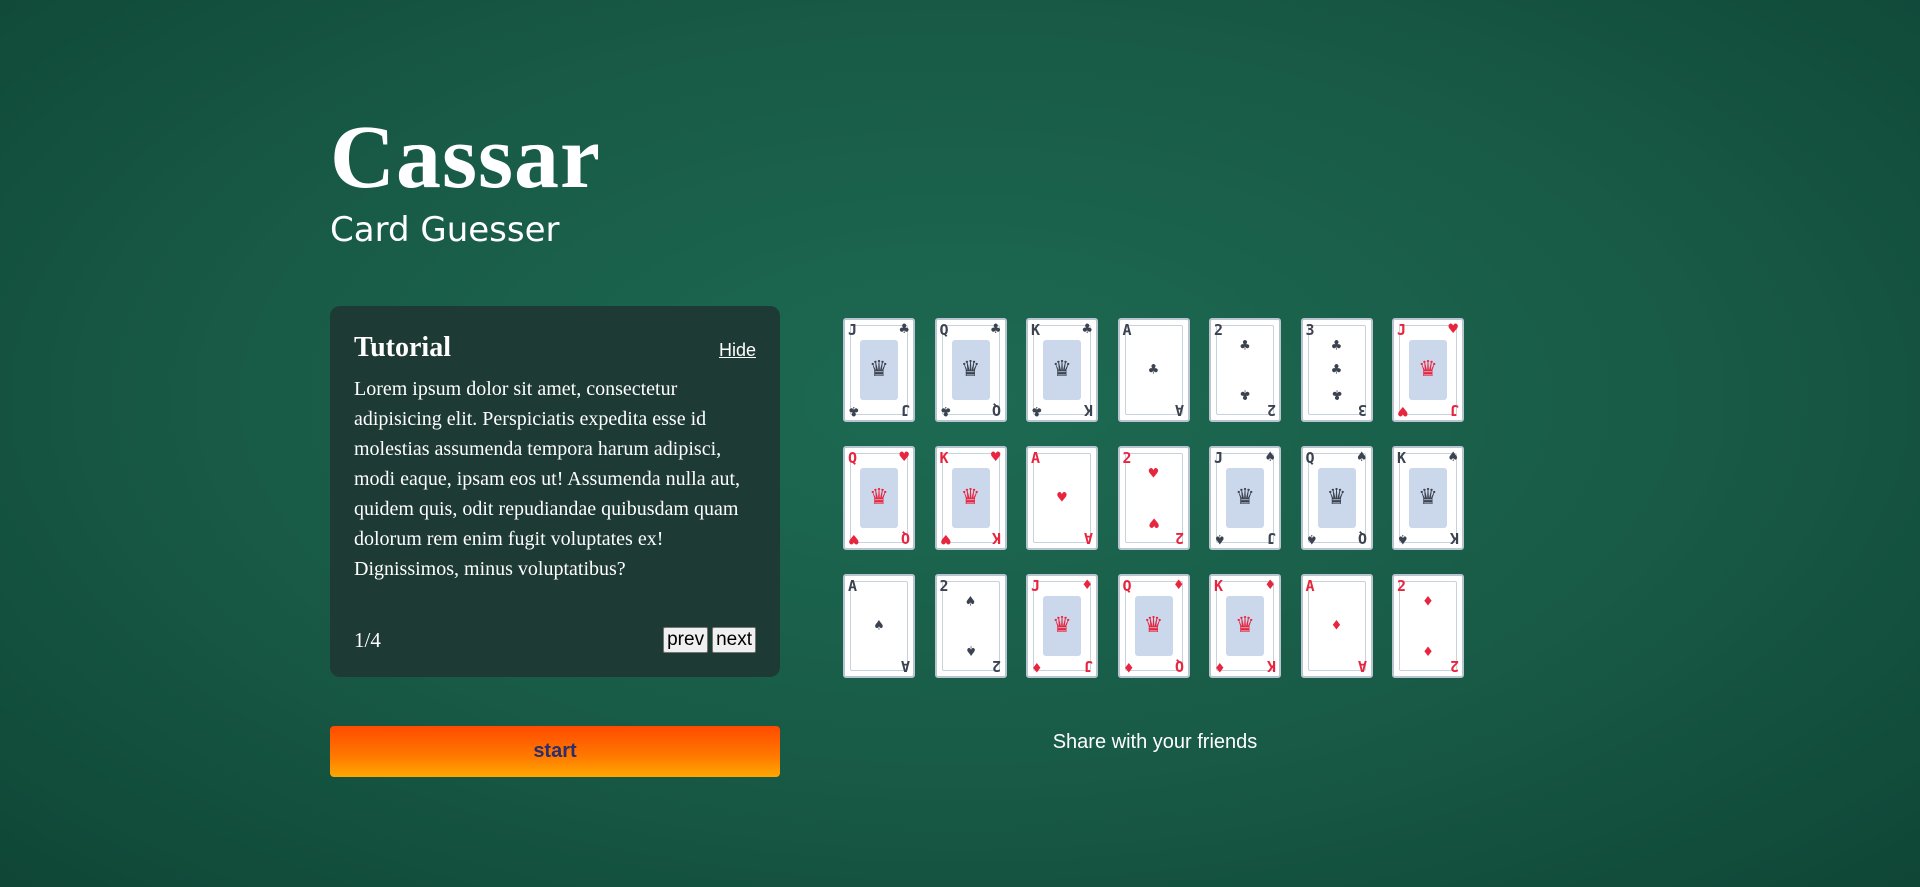 This screenshot has height=887, width=1920. What do you see at coordinates (879, 626) in the screenshot?
I see `card-a-of-spades: A A ♠` at bounding box center [879, 626].